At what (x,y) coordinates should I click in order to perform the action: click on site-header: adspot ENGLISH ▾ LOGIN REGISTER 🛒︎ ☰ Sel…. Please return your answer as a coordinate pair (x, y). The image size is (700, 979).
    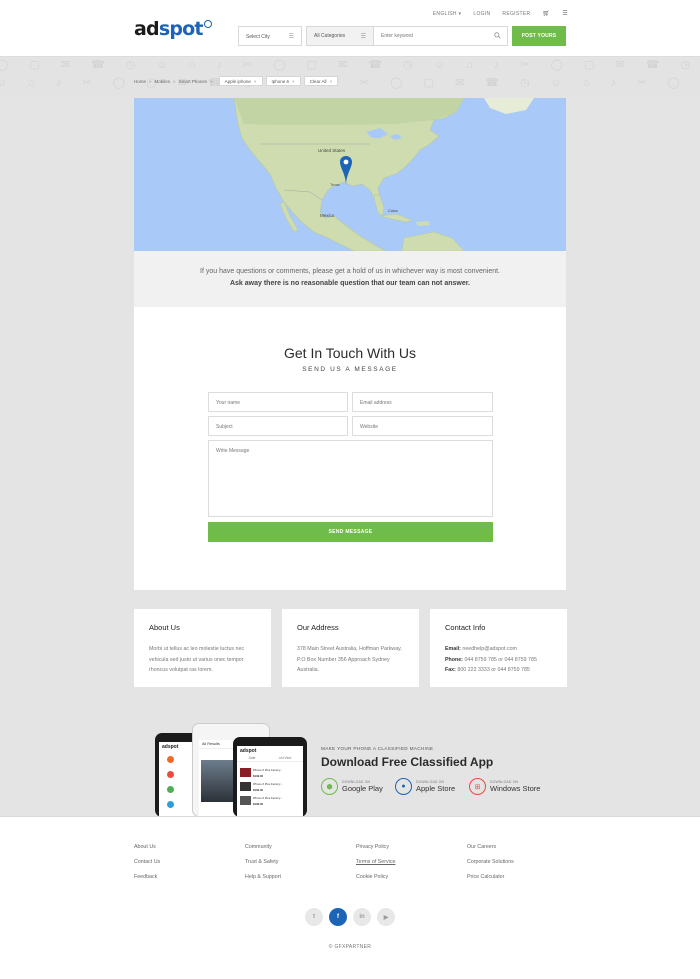
    Looking at the image, I should click on (350, 28).